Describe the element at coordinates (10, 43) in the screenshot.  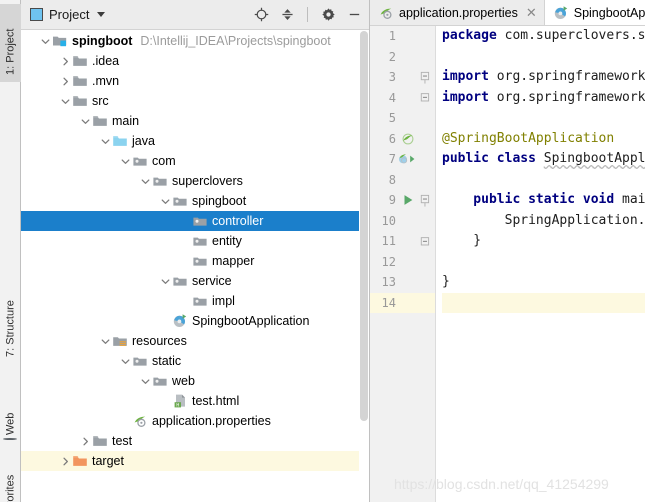
I see `tool-window-tab-project: 1: Project` at that location.